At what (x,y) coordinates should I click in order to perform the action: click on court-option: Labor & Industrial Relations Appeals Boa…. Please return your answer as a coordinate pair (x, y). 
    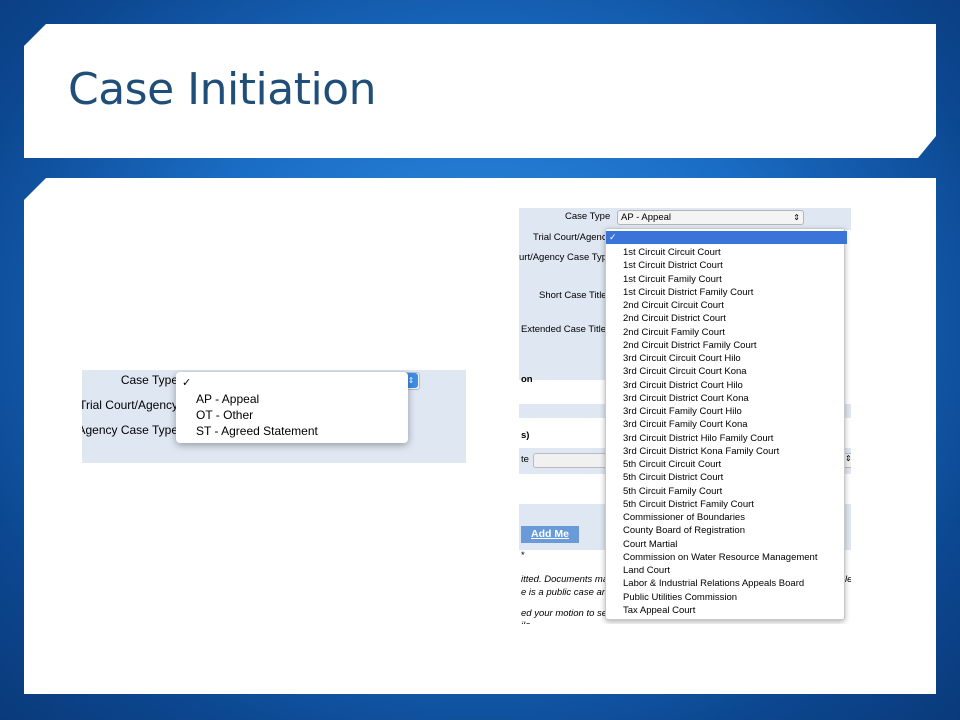
    Looking at the image, I should click on (713, 583).